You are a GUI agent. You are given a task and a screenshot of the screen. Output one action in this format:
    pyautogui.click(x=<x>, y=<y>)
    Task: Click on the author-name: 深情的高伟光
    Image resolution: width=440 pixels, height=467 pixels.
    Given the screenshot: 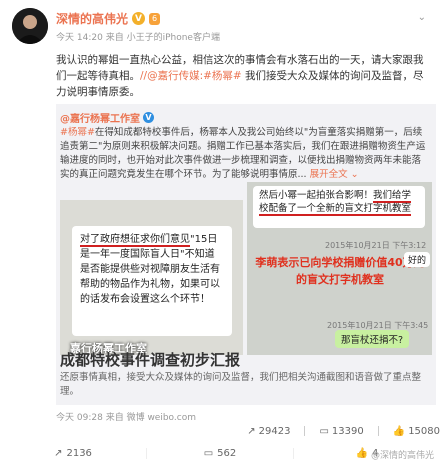 What is the action you would take?
    pyautogui.click(x=92, y=18)
    